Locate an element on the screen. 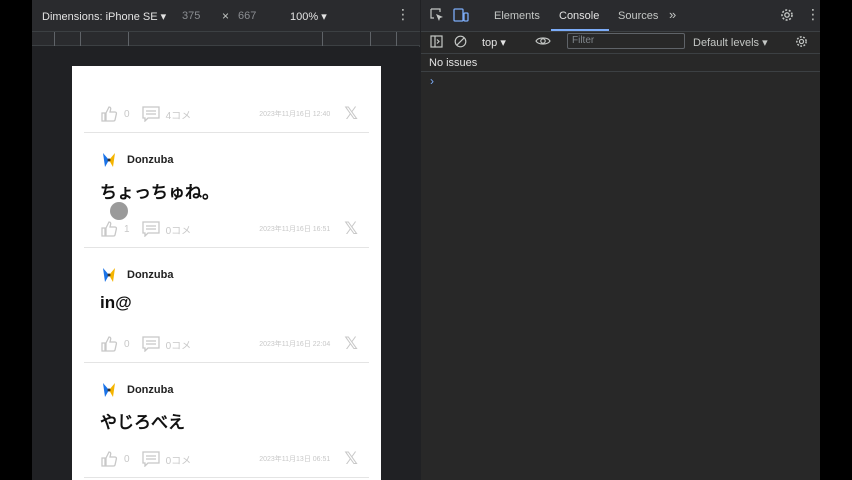  media-query-ruler is located at coordinates (226, 39).